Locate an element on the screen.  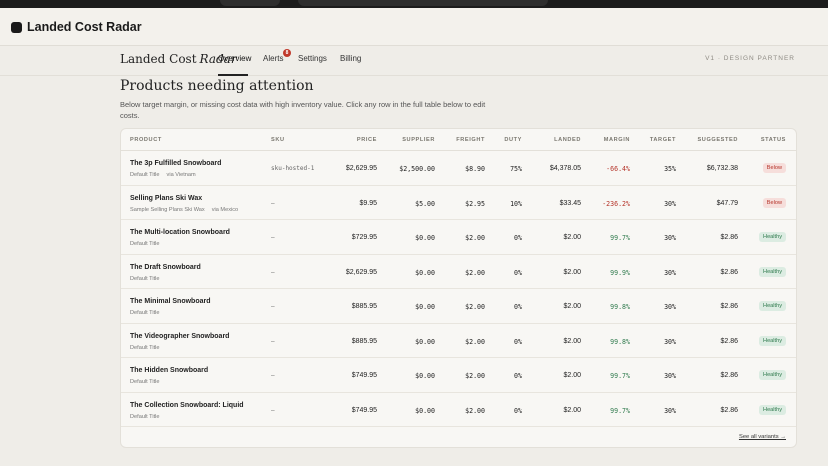
price-cell: $729.95 is located at coordinates (364, 237).